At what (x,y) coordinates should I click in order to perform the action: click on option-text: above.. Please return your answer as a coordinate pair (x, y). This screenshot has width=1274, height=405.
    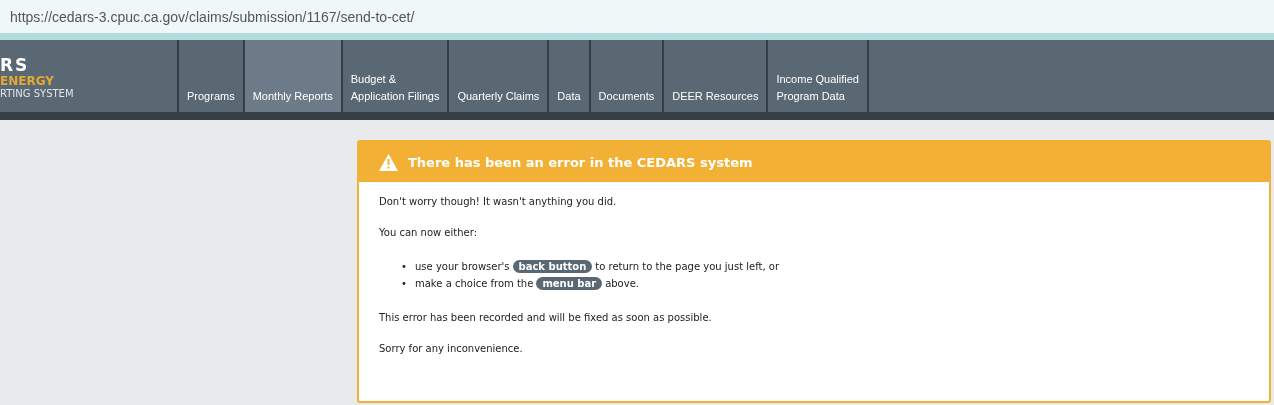
    Looking at the image, I should click on (622, 283).